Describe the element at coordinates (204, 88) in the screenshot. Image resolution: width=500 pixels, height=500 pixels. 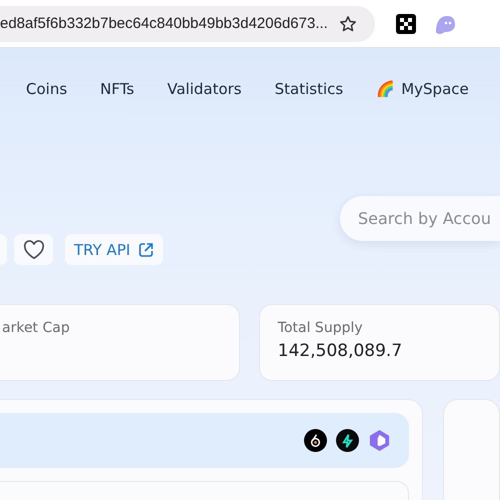
I see `nav-link: Validators` at that location.